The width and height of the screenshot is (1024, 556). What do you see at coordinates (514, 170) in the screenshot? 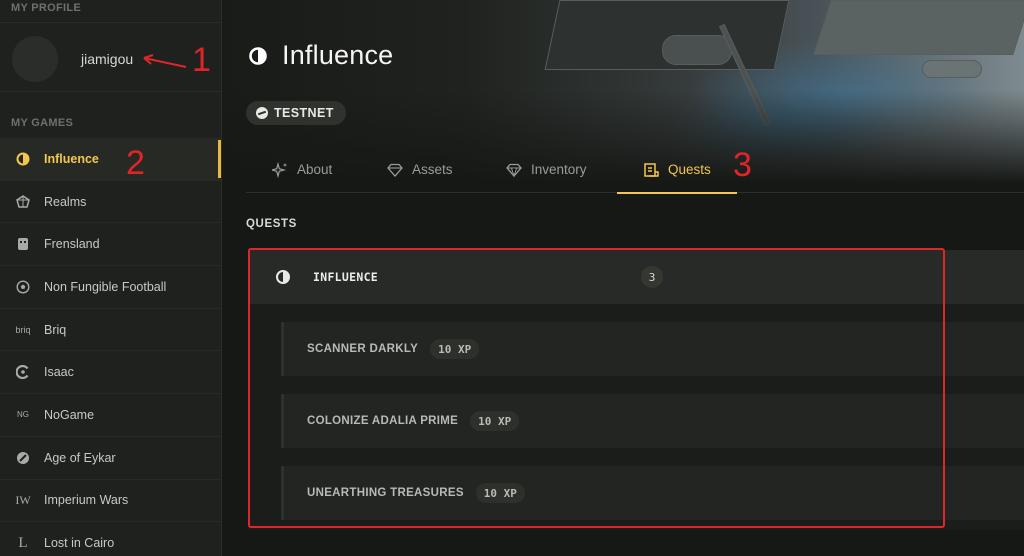
I see `gem-icon` at bounding box center [514, 170].